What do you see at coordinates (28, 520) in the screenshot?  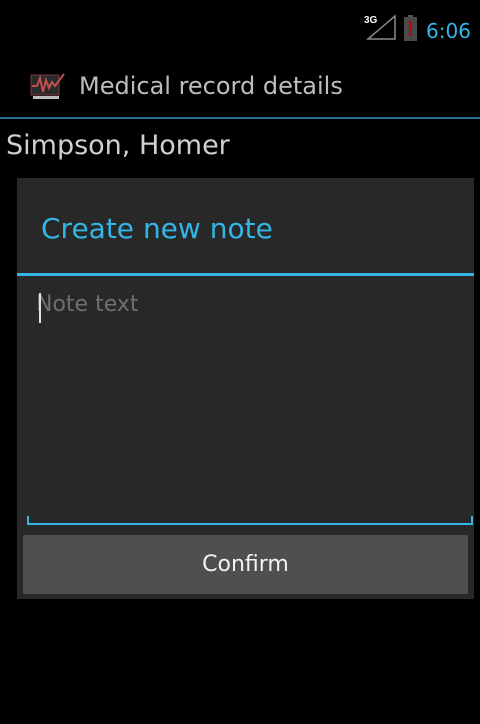 I see `note-field-underline-left-tick` at bounding box center [28, 520].